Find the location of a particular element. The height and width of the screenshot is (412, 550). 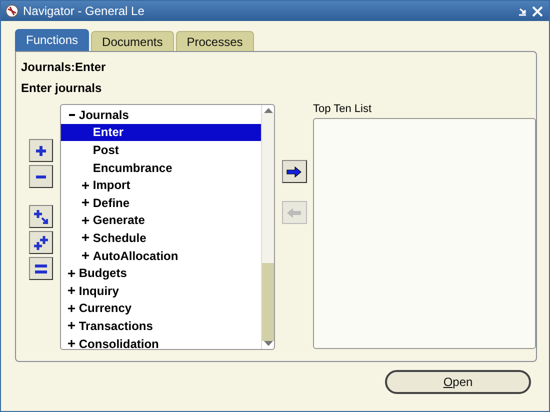

plus-arrow-icon is located at coordinates (41, 216).